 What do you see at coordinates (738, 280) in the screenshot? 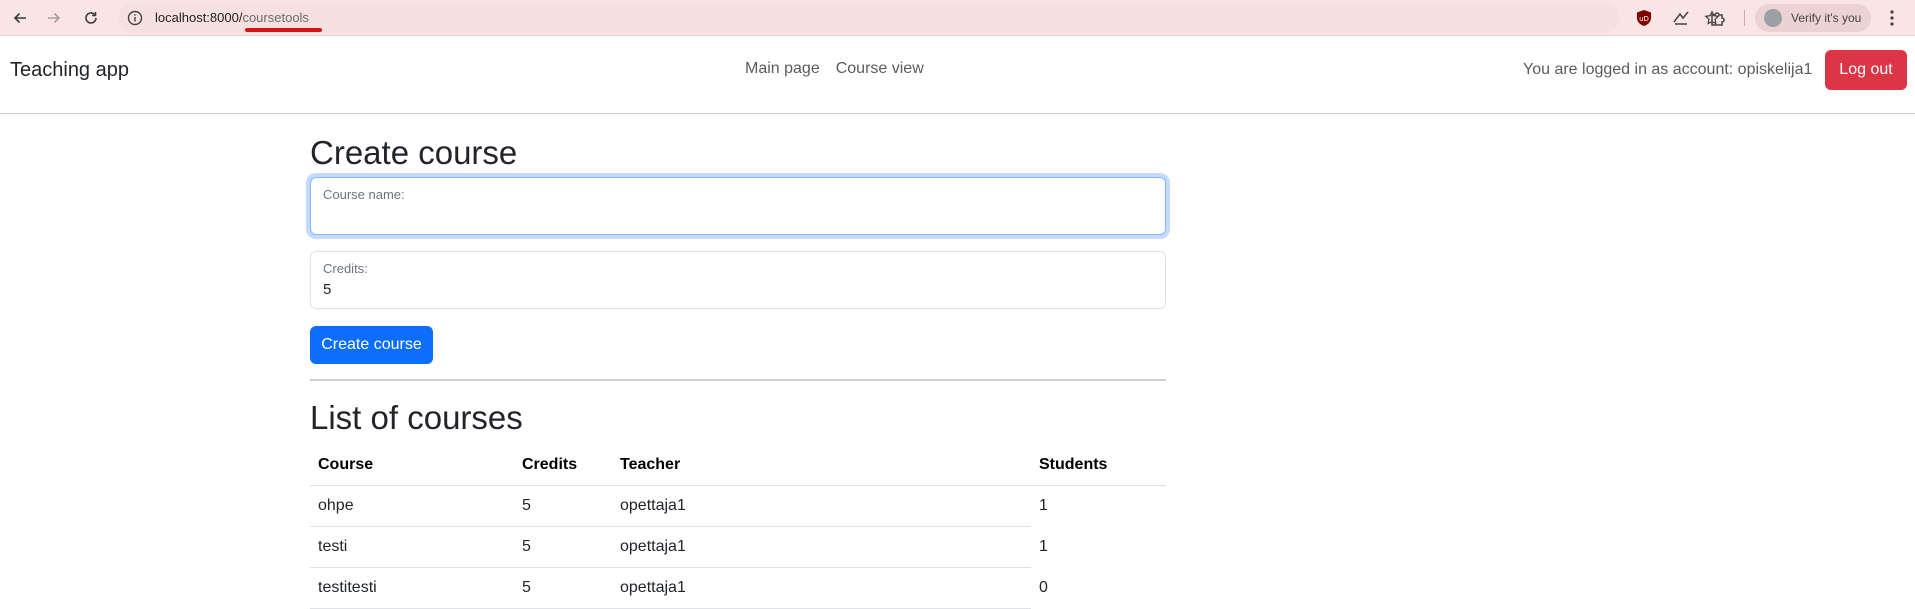
I see `credits-field: Credits: 5` at bounding box center [738, 280].